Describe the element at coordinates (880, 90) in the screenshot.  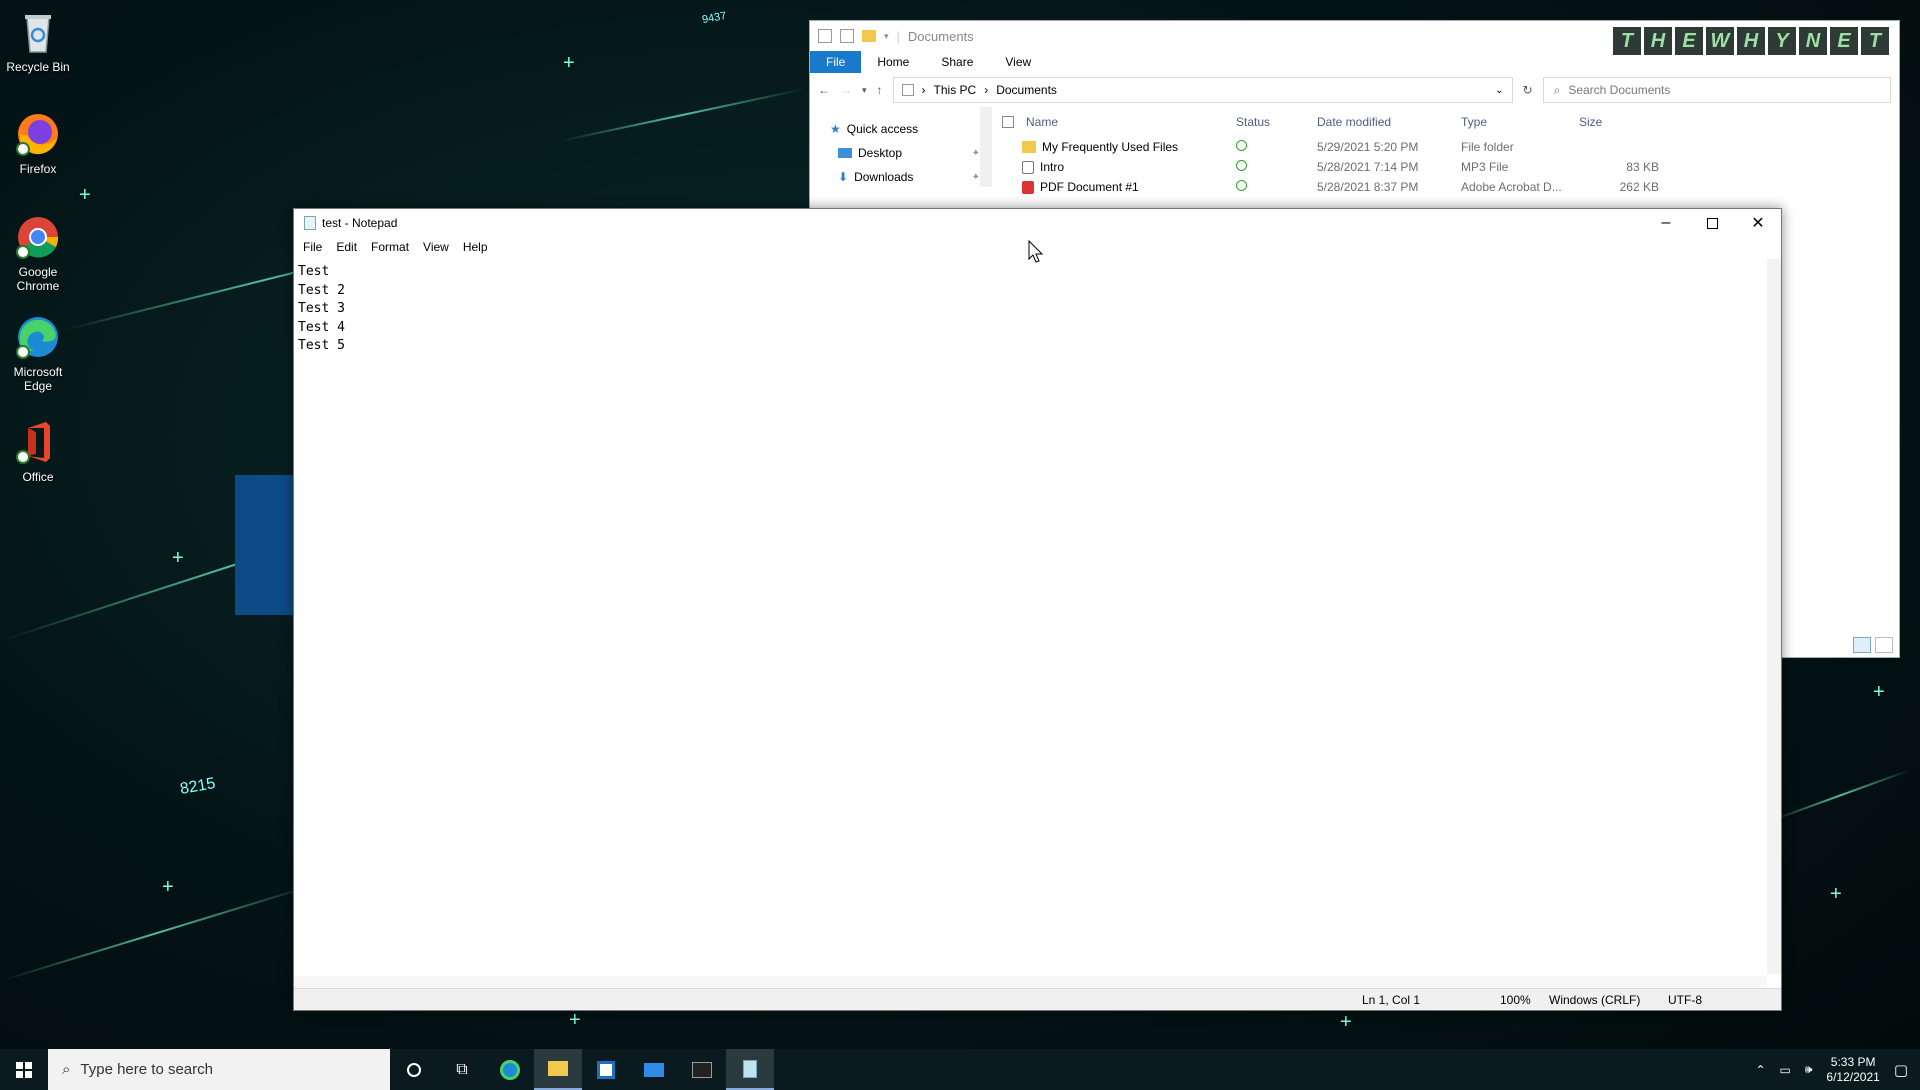
I see `up-arrow-icon: ↑` at that location.